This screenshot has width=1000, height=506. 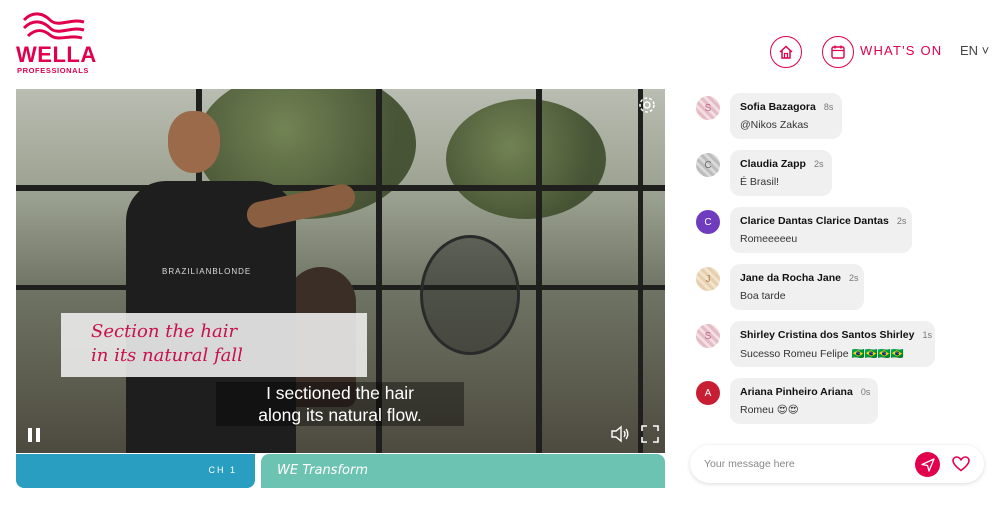 What do you see at coordinates (974, 50) in the screenshot?
I see `language-selector: EN ˅` at bounding box center [974, 50].